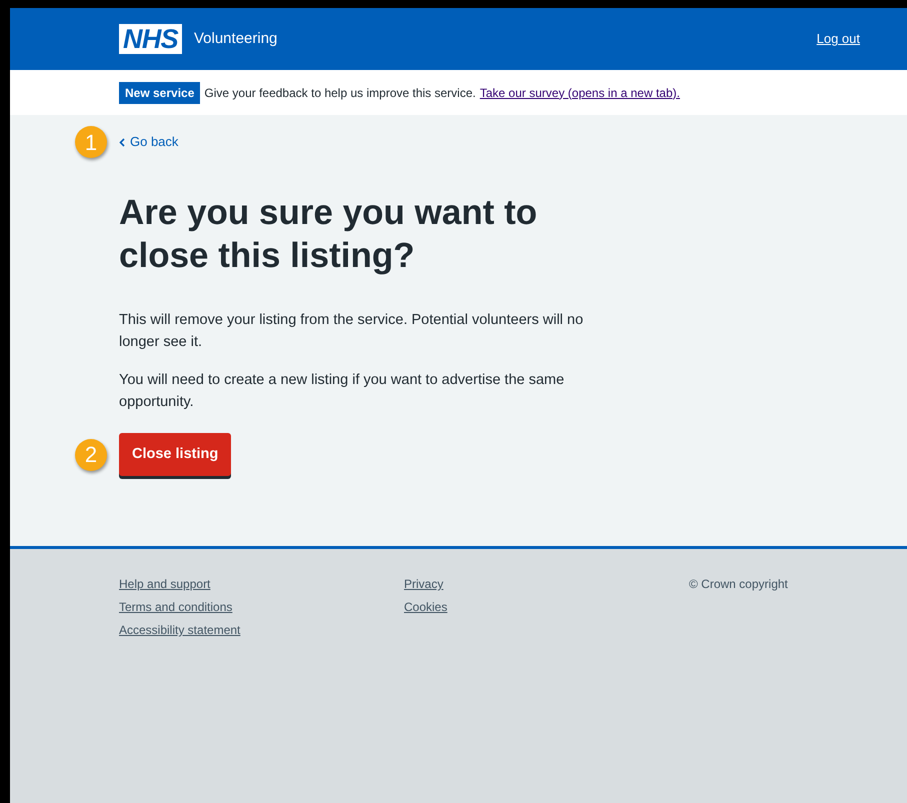  What do you see at coordinates (236, 38) in the screenshot?
I see `service-name: Volunteering` at bounding box center [236, 38].